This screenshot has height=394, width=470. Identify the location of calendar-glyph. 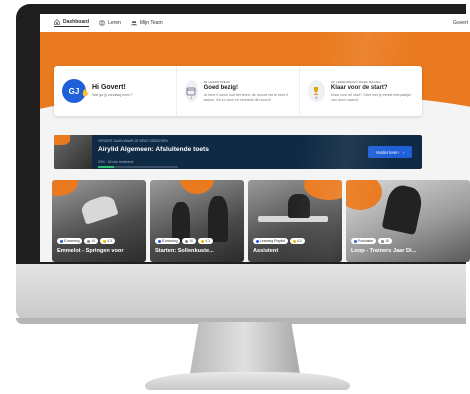
(191, 91).